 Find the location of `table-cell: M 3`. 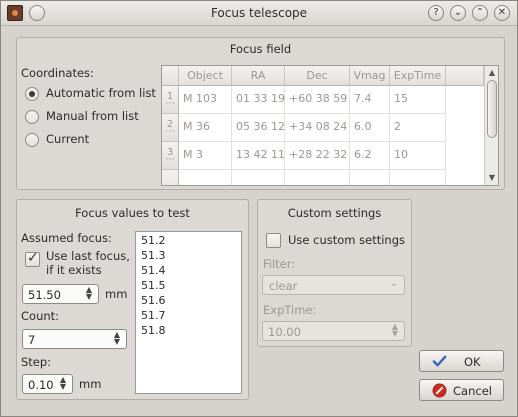

table-cell: M 3 is located at coordinates (205, 156).